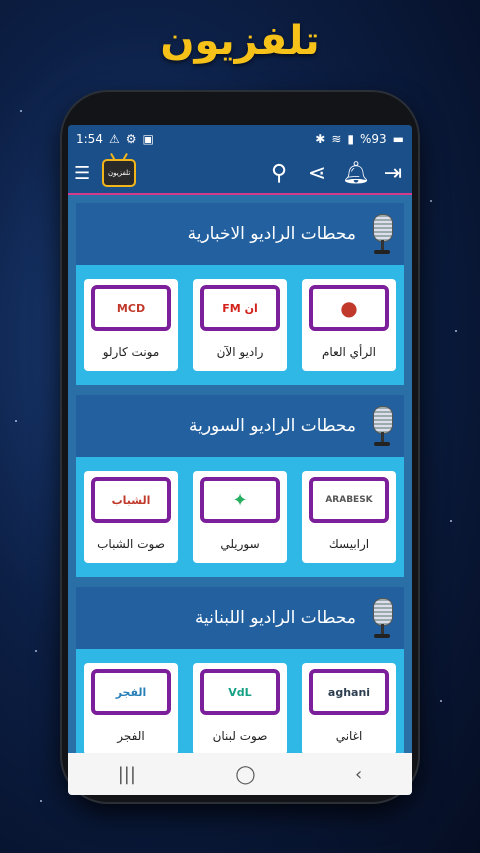 The width and height of the screenshot is (480, 853). I want to click on station-logo: aghani, so click(349, 692).